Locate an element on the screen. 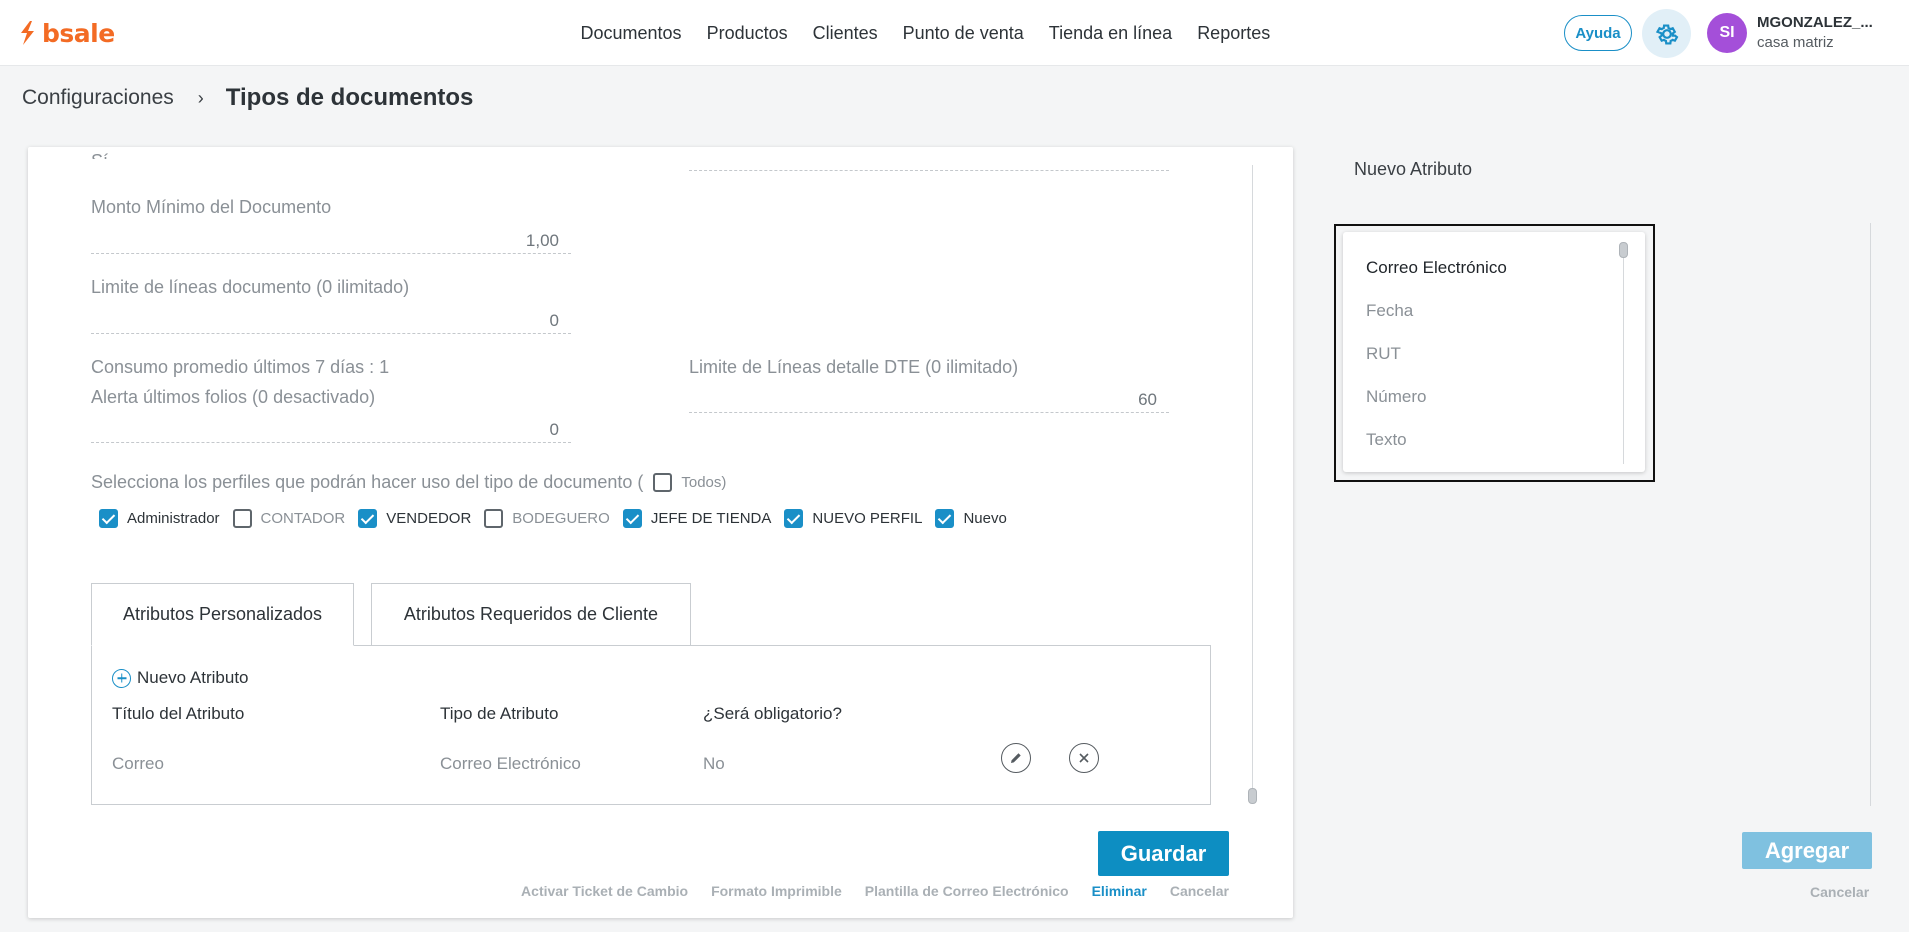  profile-vendedor: VENDEDOR is located at coordinates (414, 518).